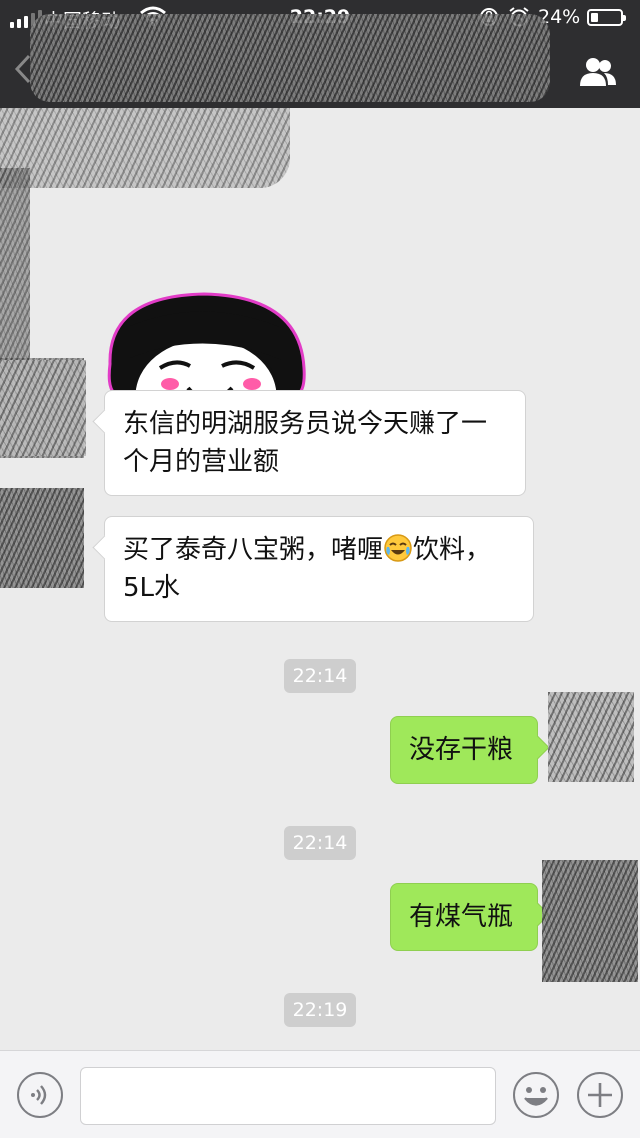 Image resolution: width=640 pixels, height=1138 pixels. I want to click on plus-icon, so click(600, 1095).